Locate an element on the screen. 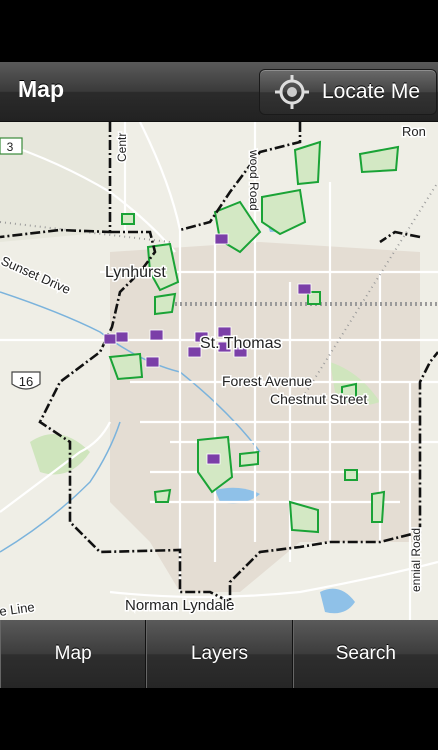 The width and height of the screenshot is (438, 750). green-area is located at coordinates (60, 454).